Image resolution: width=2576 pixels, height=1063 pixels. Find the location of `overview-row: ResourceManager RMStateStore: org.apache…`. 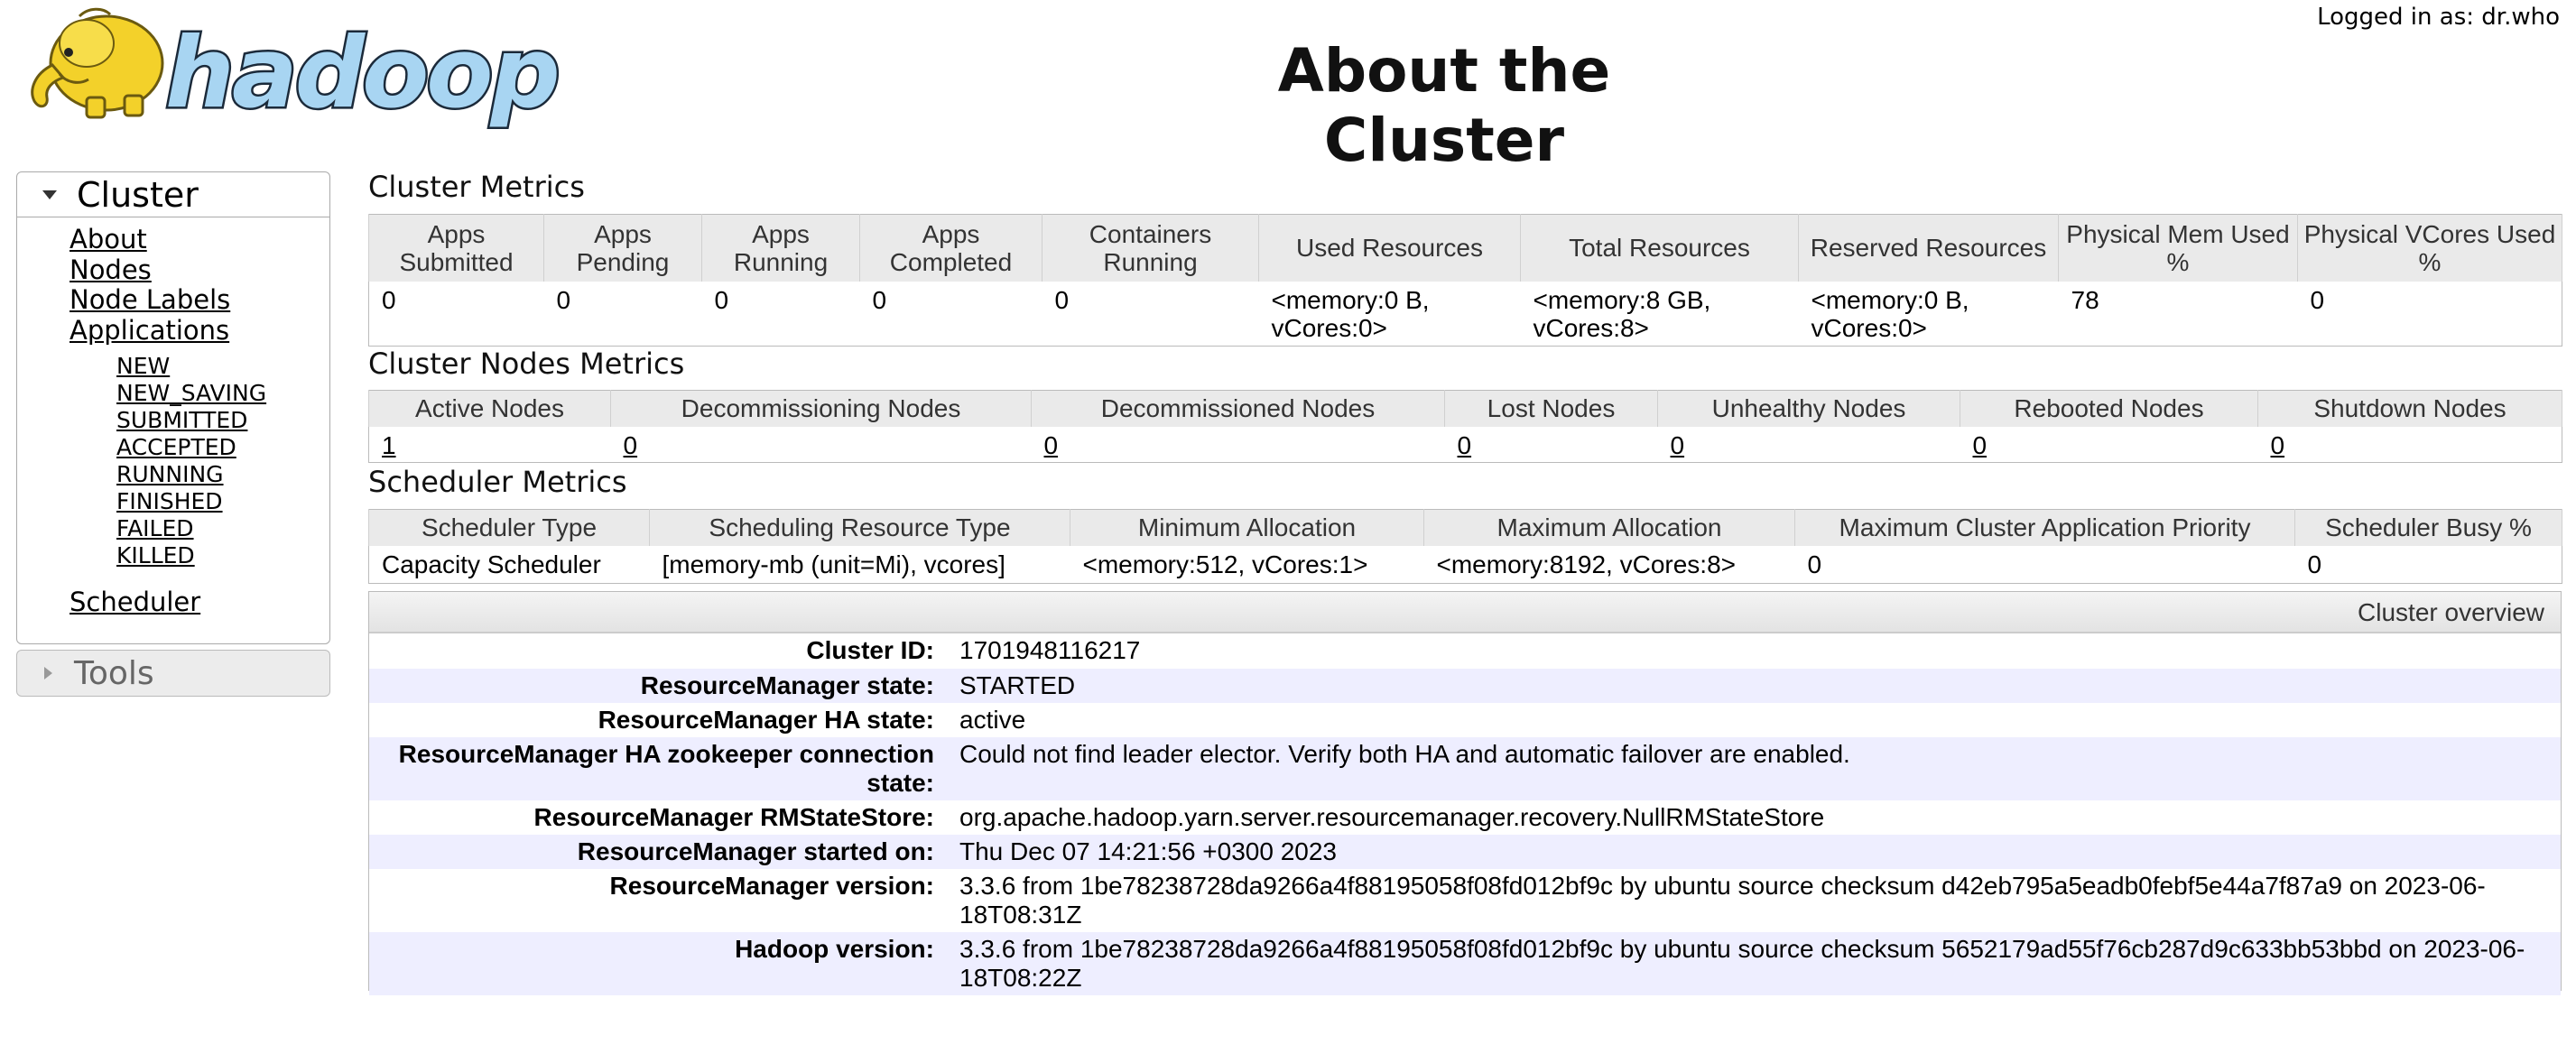

overview-row: ResourceManager RMStateStore: org.apache… is located at coordinates (1465, 818).